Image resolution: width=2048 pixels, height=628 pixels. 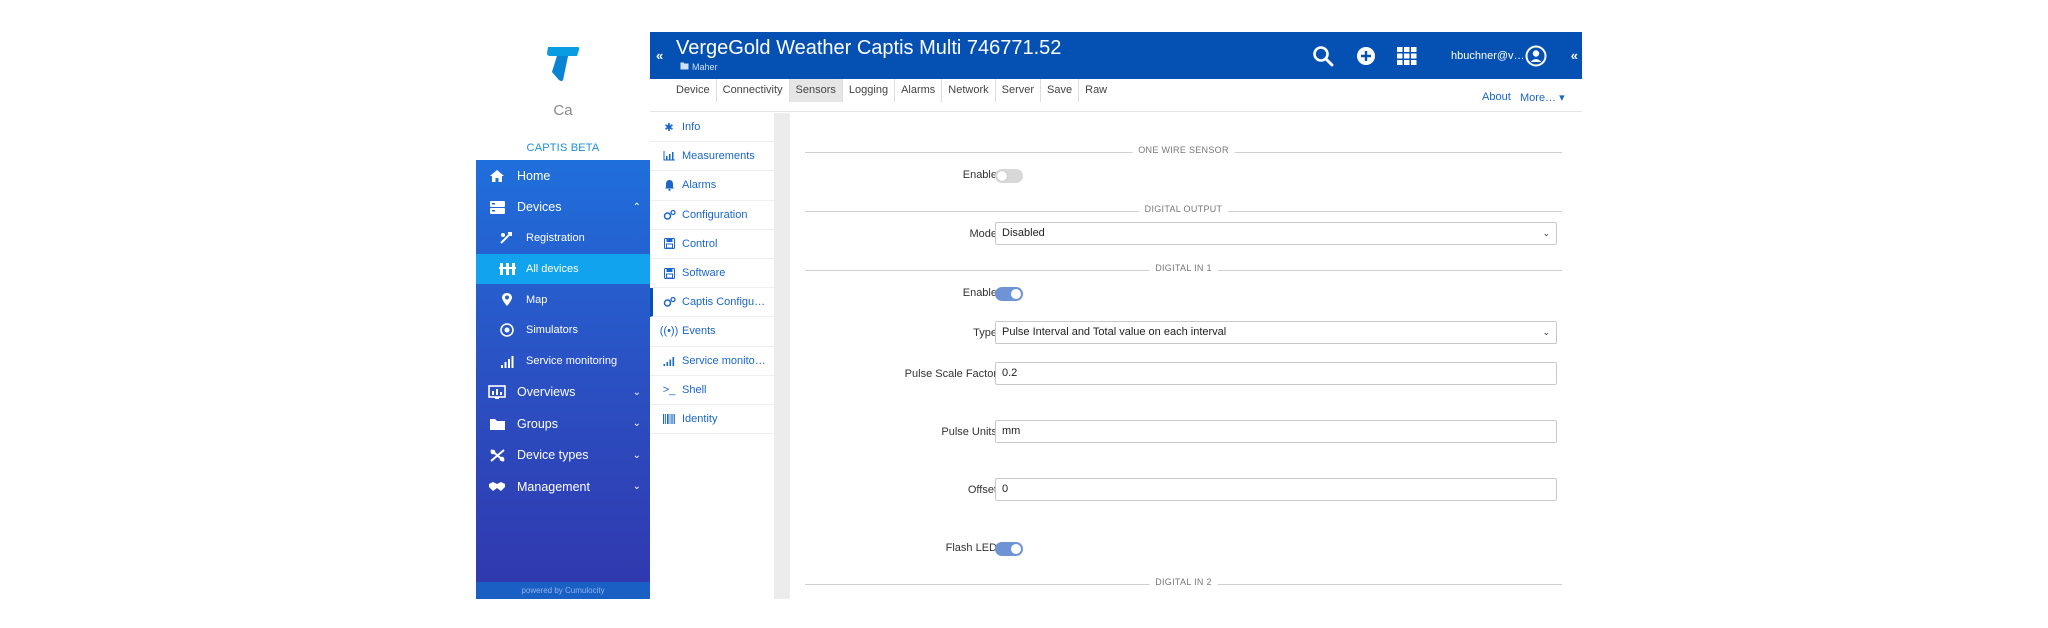 I want to click on nav-item-label: Service monitoring, so click(x=572, y=361).